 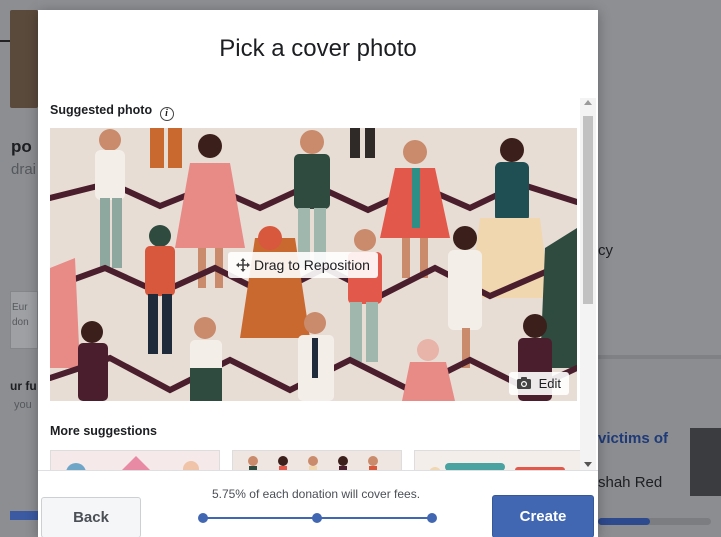 I want to click on scroll-up-icon, so click(x=588, y=102).